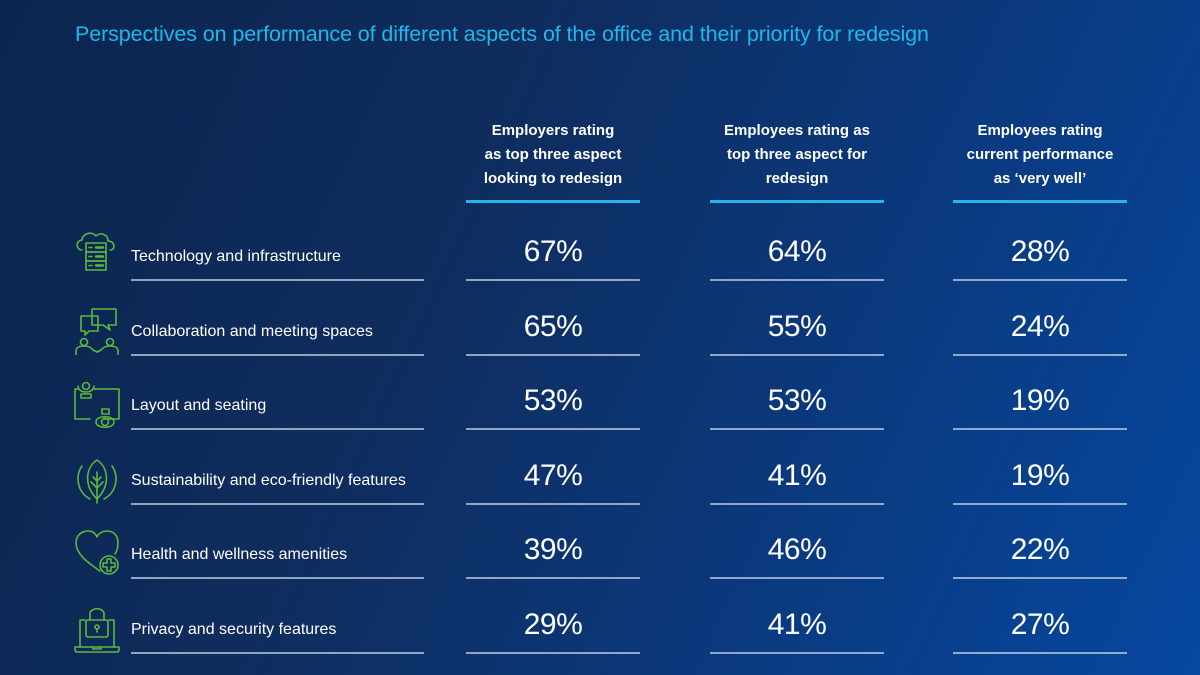  Describe the element at coordinates (236, 256) in the screenshot. I see `row-label: Technology and infrastructure` at that location.